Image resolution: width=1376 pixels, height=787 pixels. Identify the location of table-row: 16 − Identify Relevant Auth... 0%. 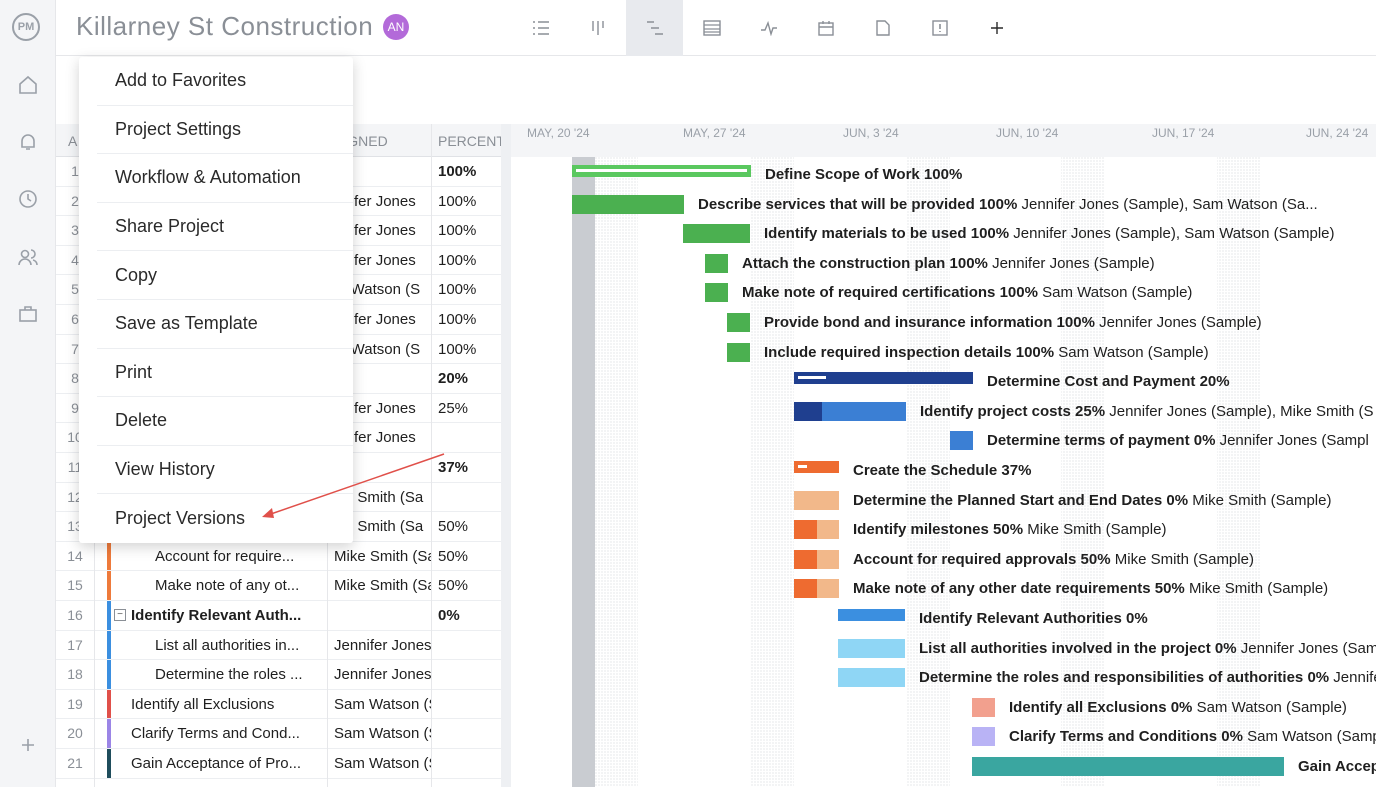
(278, 616).